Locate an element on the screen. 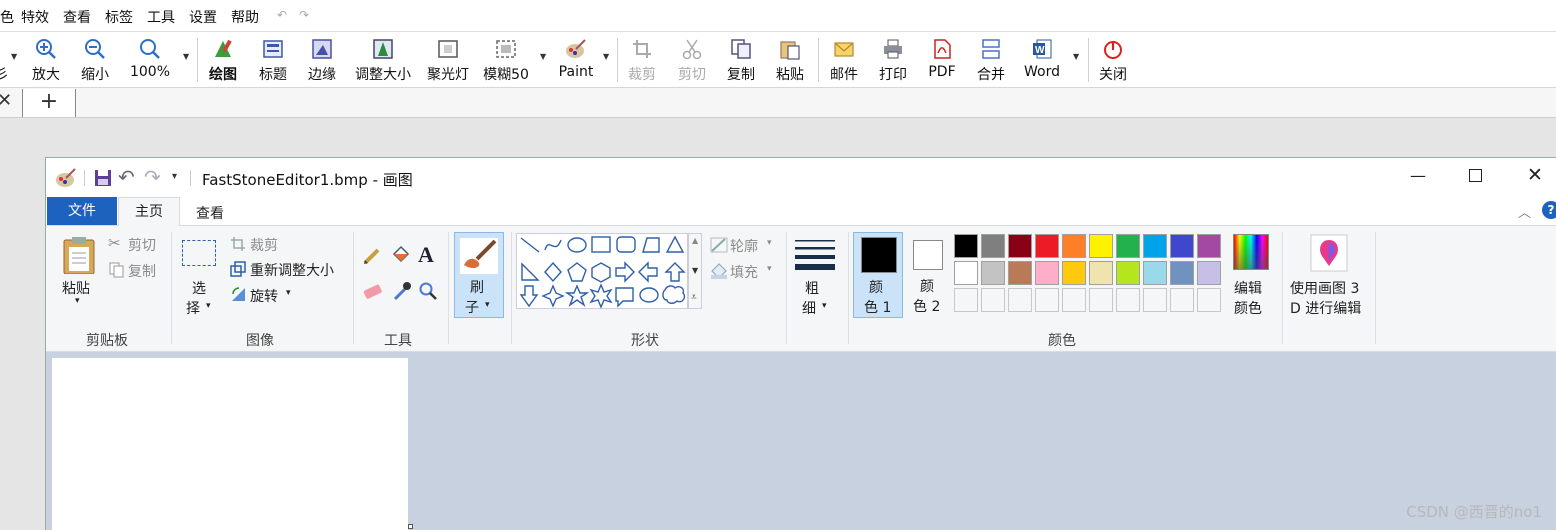 Image resolution: width=1556 pixels, height=530 pixels. spotlight-button: 聚光灯 is located at coordinates (448, 60).